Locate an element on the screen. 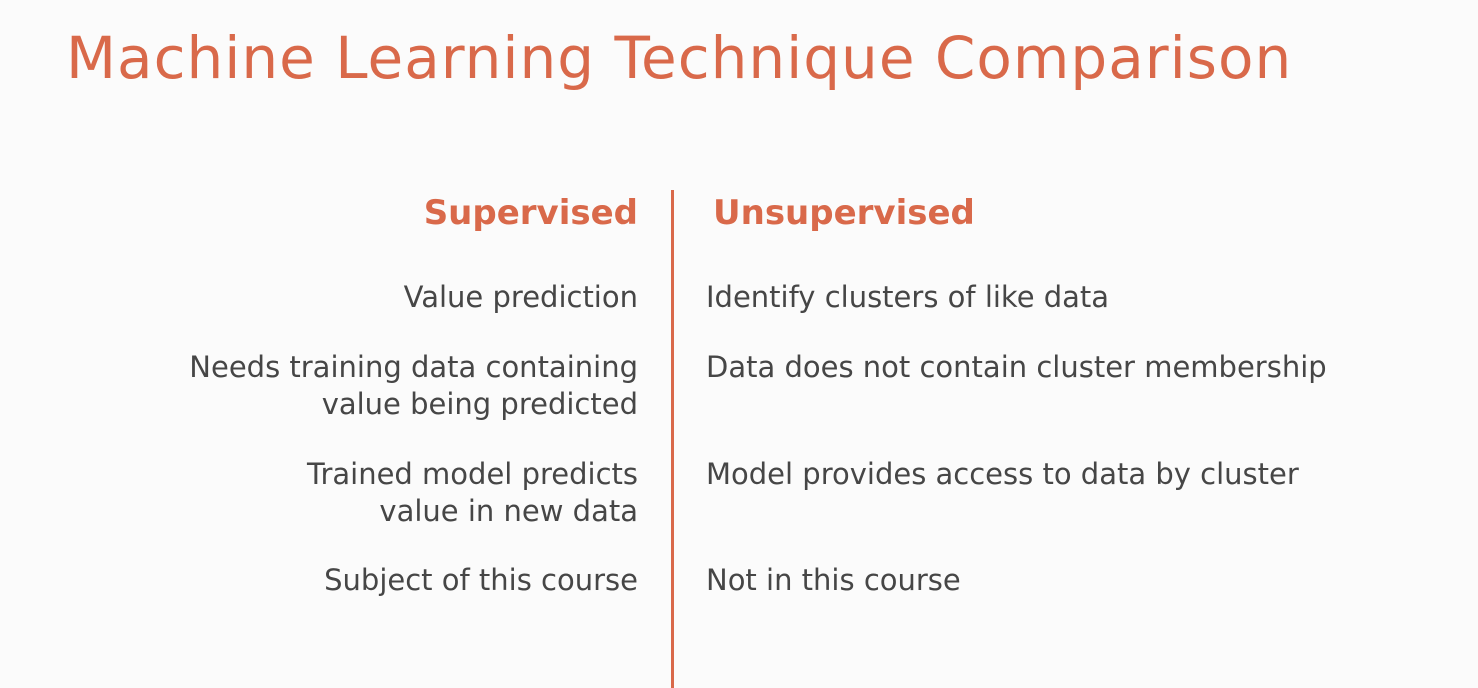  cell-line: Data does not contain cluster membership is located at coordinates (1016, 367).